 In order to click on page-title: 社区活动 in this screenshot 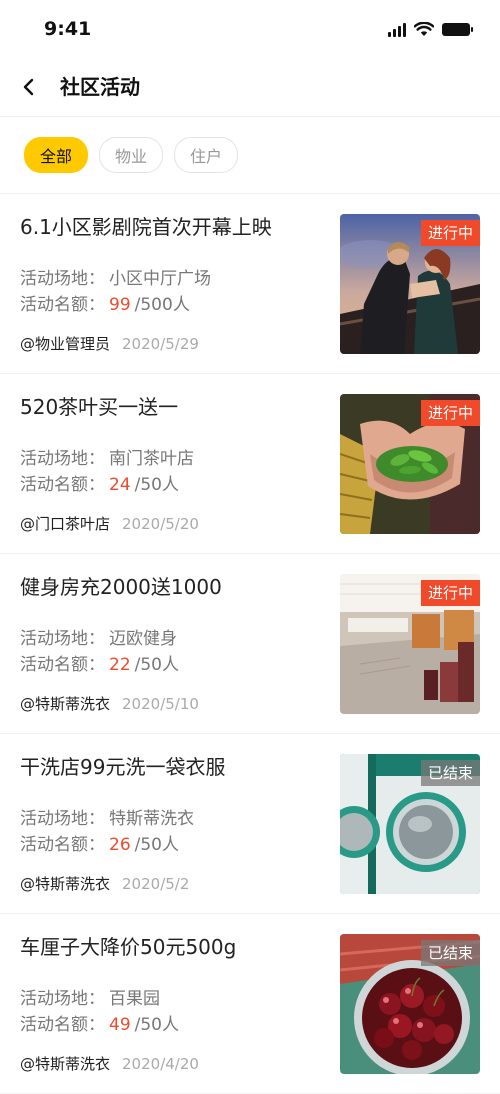, I will do `click(100, 87)`.